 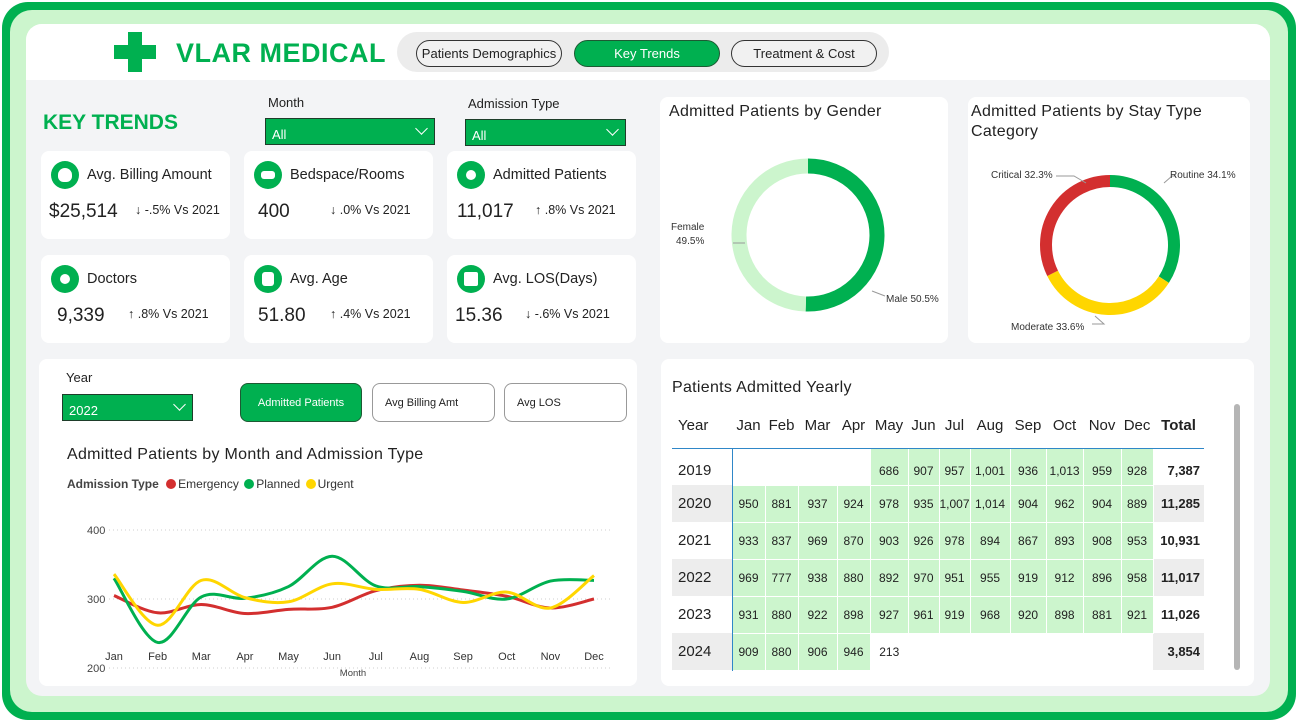 What do you see at coordinates (551, 657) in the screenshot?
I see `x-tick-label: Nov` at bounding box center [551, 657].